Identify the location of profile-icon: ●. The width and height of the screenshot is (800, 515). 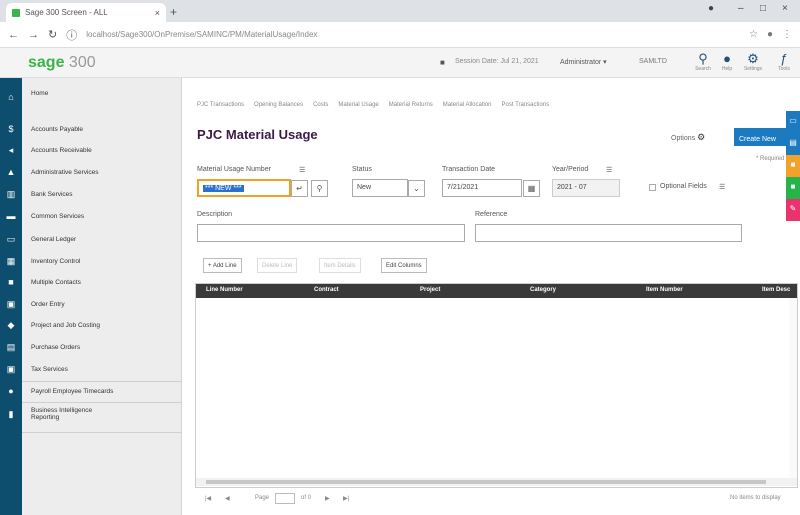
(711, 8).